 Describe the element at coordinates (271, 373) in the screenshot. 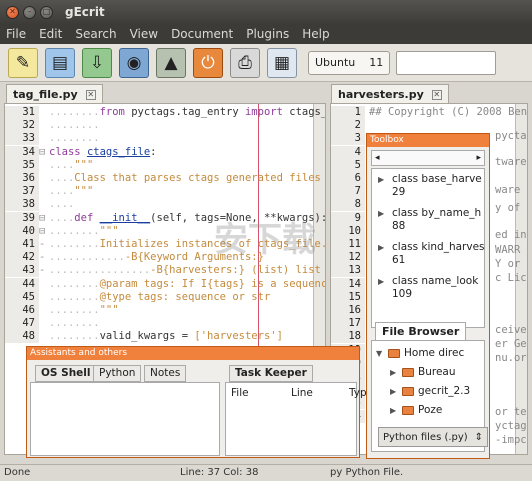

I see `tab-task-keeper: Task Keeper` at that location.